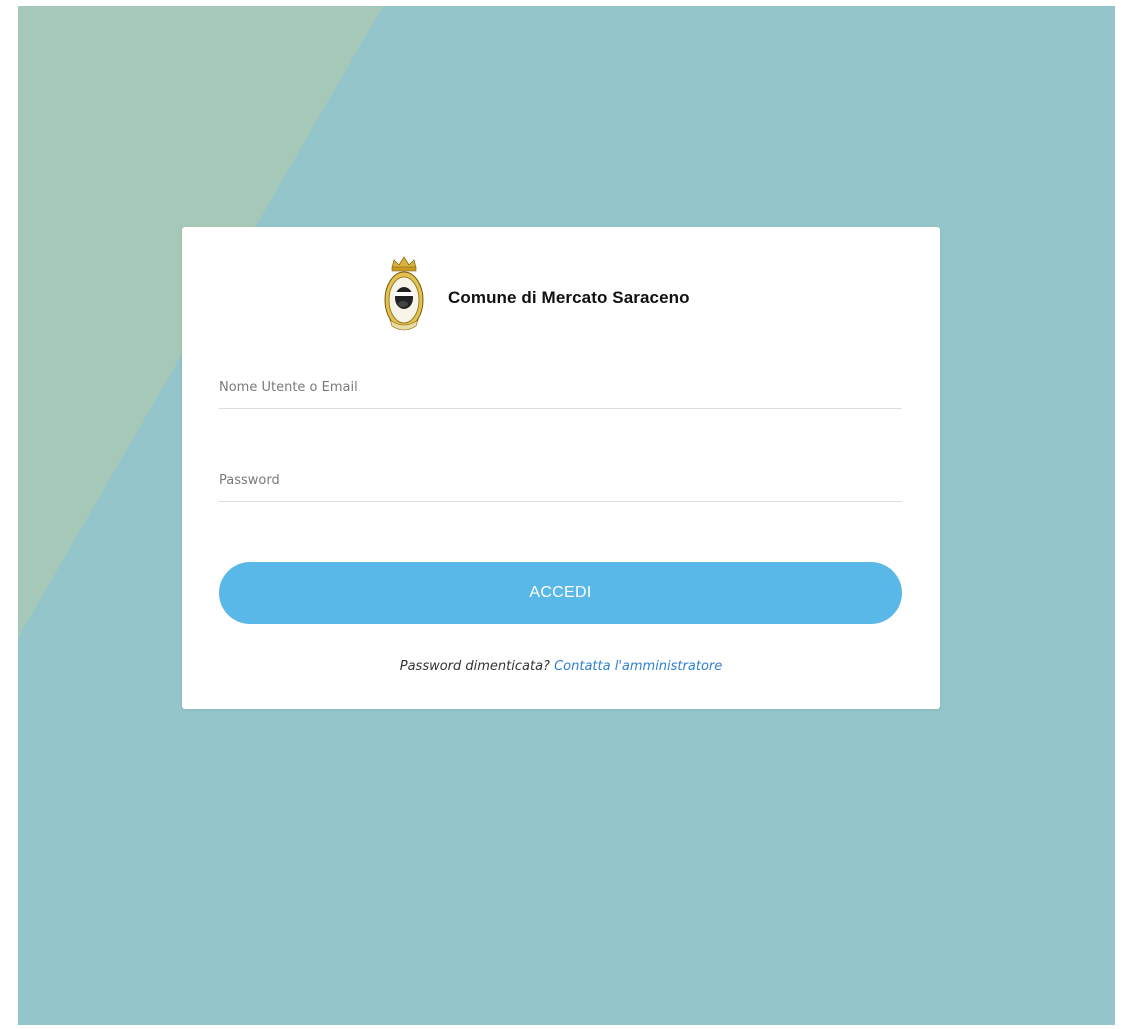  I want to click on username-input, so click(560, 388).